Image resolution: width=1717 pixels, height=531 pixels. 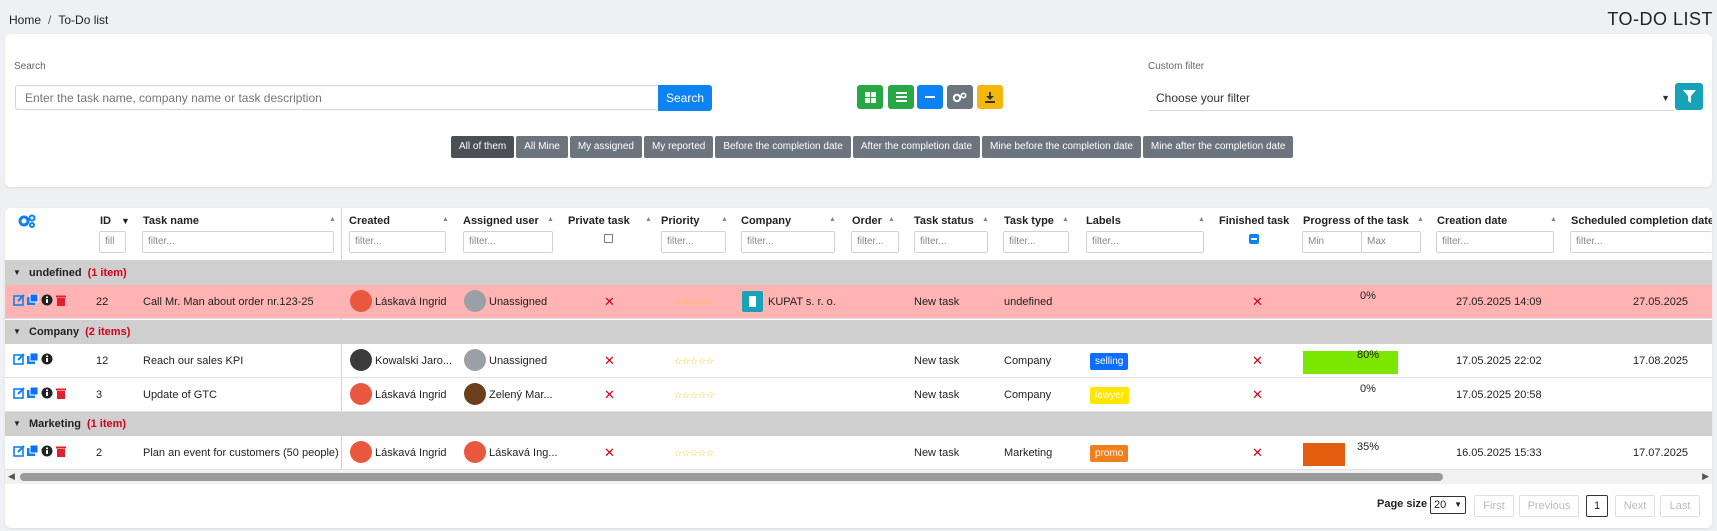 I want to click on last-page-button: Last, so click(x=1680, y=506).